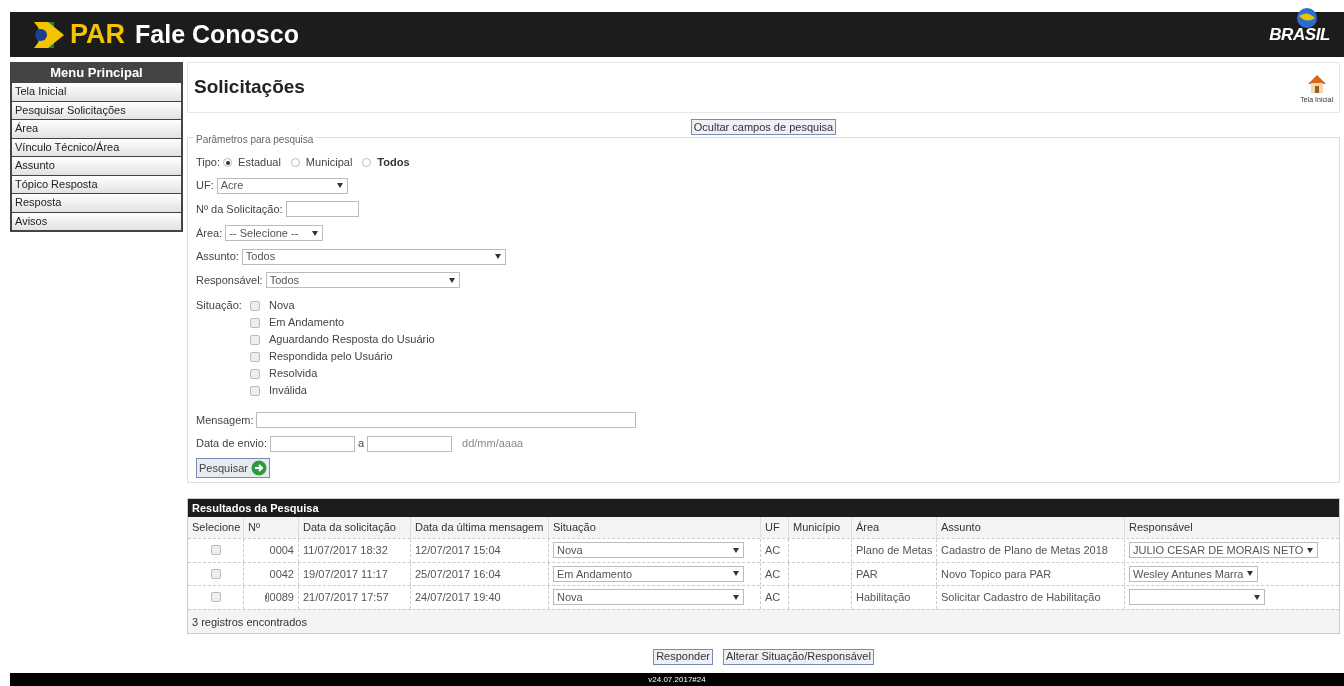 The width and height of the screenshot is (1344, 686). Describe the element at coordinates (345, 574) in the screenshot. I see `table-cell-text: 19/07/2017 11:17` at that location.